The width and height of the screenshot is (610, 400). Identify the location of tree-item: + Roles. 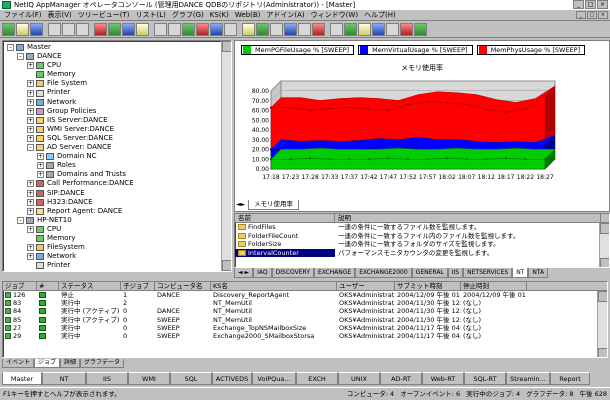
(118, 165).